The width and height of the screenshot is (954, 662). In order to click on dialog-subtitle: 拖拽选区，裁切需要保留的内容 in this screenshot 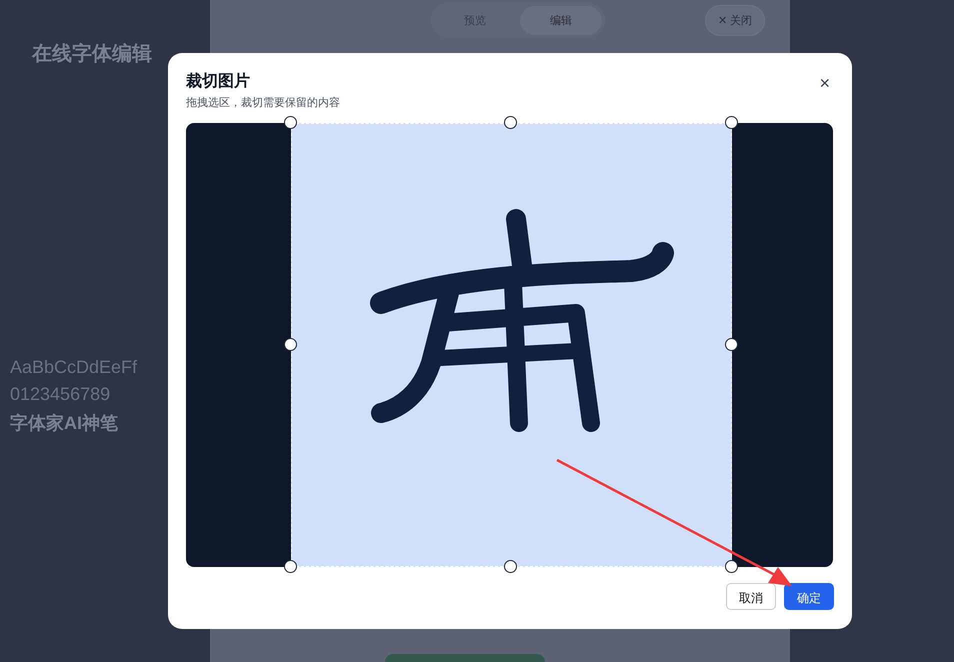, I will do `click(263, 102)`.